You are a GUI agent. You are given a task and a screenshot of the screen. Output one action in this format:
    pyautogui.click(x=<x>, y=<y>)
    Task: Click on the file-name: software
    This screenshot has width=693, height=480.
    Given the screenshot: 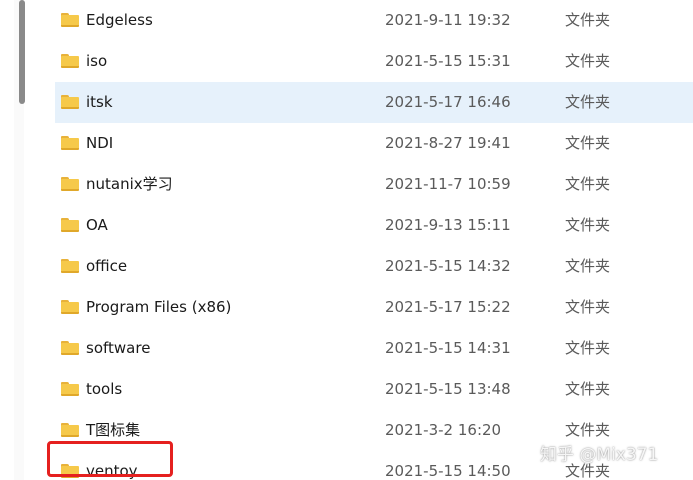 What is the action you would take?
    pyautogui.click(x=118, y=348)
    